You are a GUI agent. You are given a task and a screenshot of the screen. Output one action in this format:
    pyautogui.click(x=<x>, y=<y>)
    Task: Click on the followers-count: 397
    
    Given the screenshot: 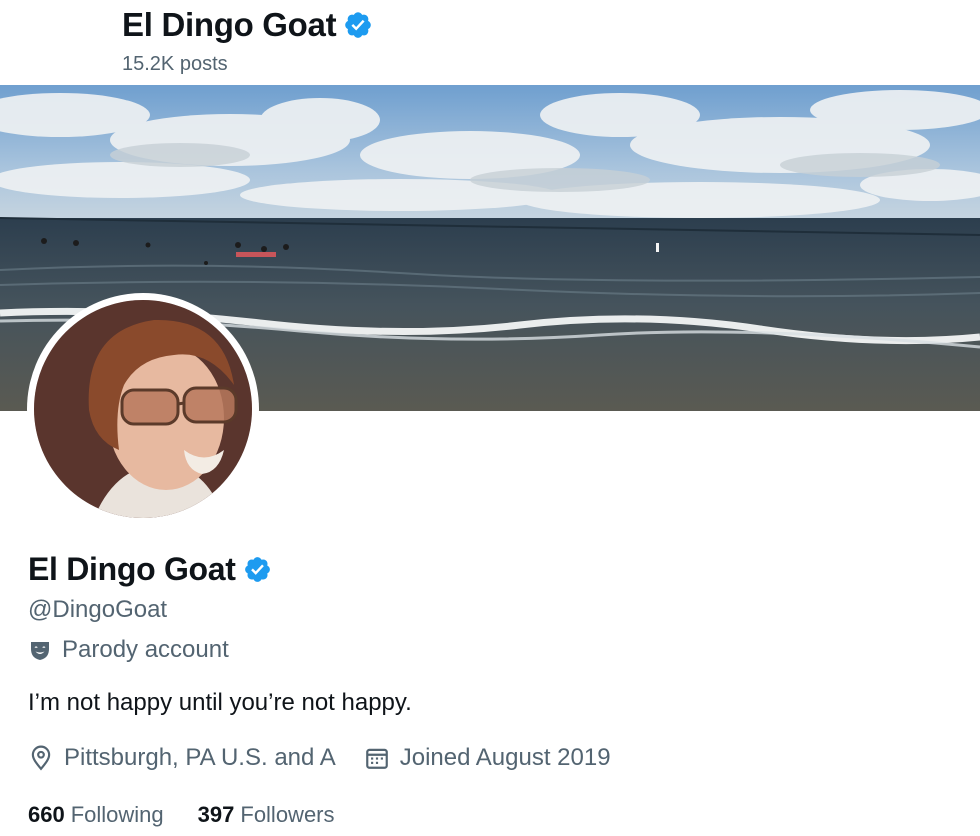 What is the action you would take?
    pyautogui.click(x=216, y=814)
    